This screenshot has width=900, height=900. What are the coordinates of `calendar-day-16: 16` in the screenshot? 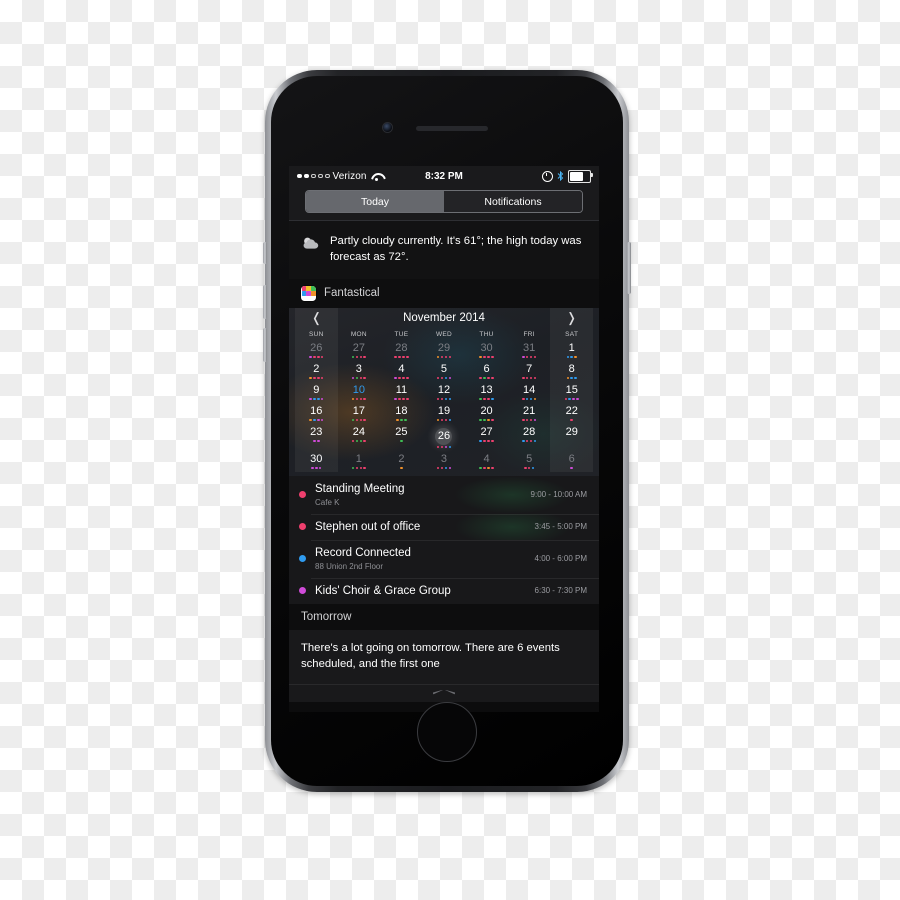 It's located at (316, 413).